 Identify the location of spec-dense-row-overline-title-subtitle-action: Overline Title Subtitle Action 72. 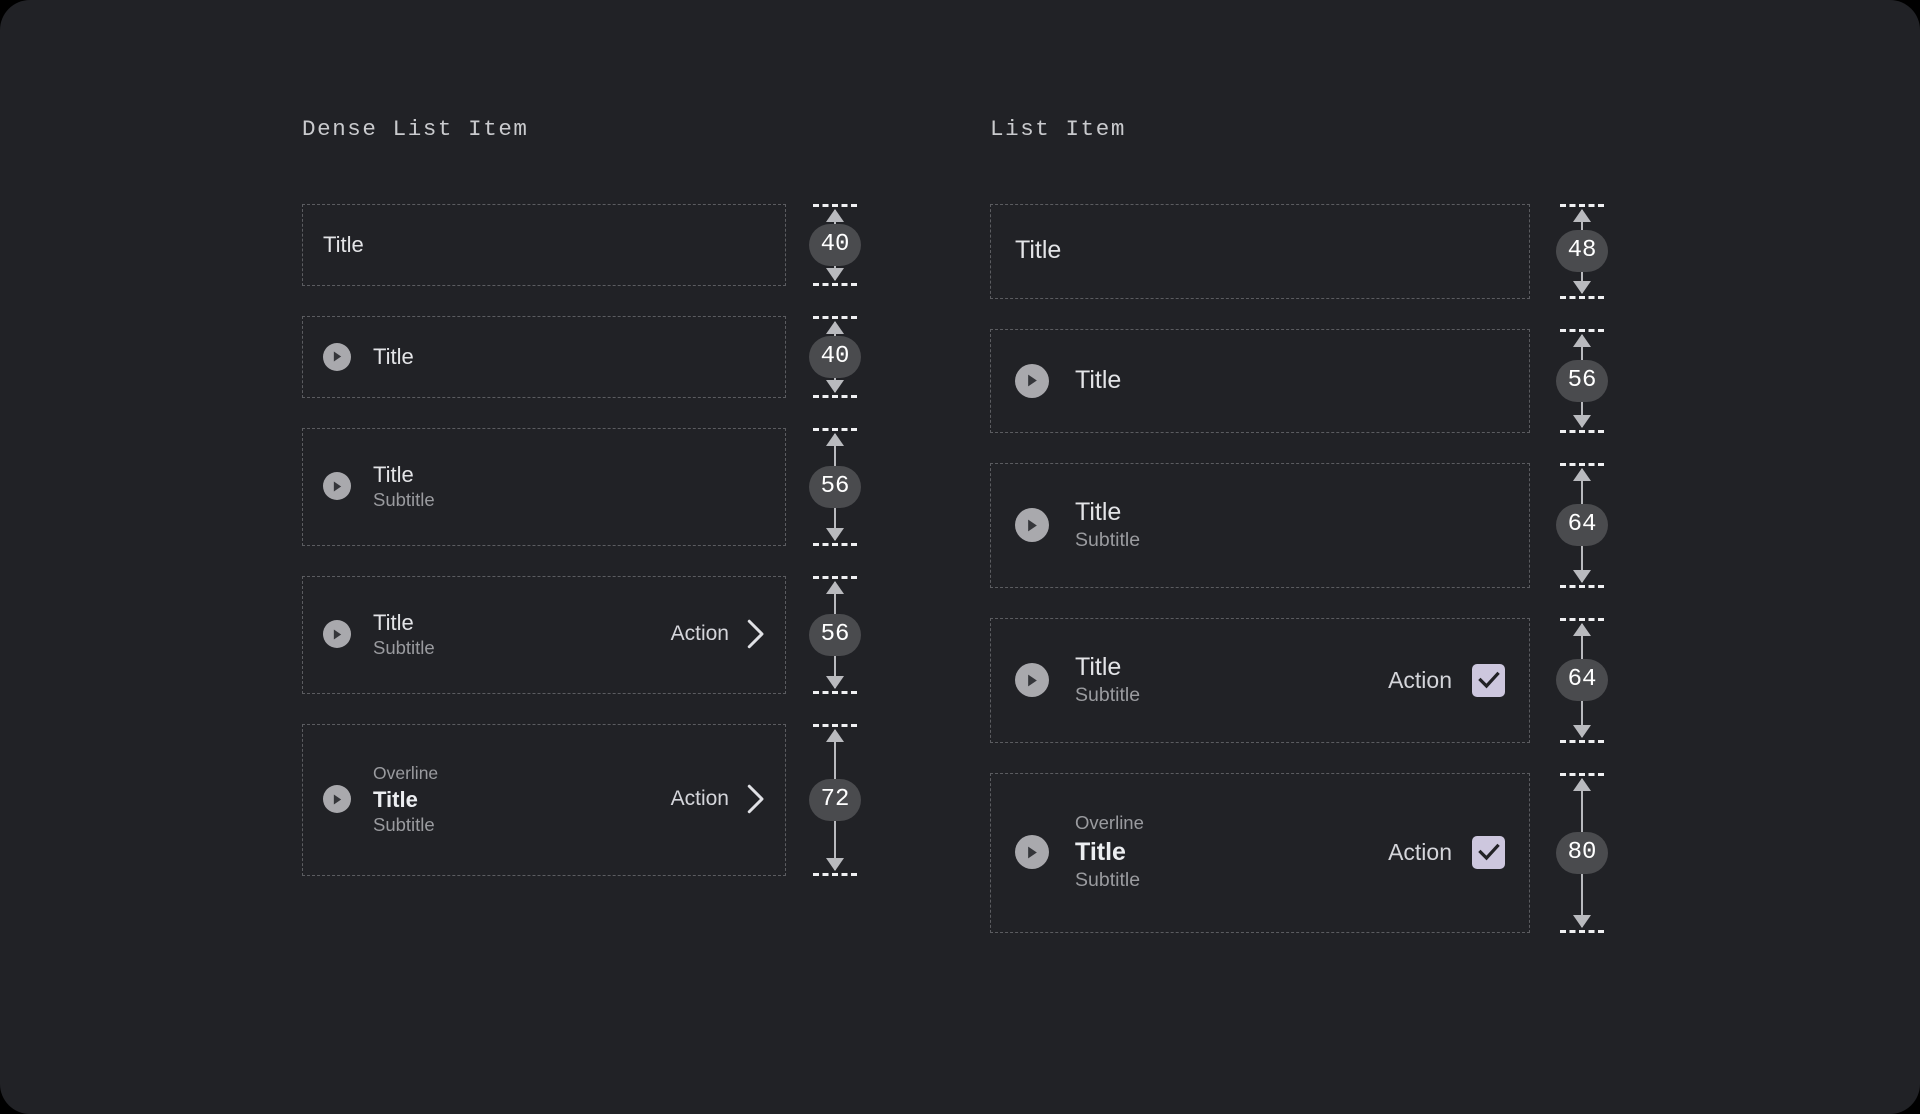
(587, 799).